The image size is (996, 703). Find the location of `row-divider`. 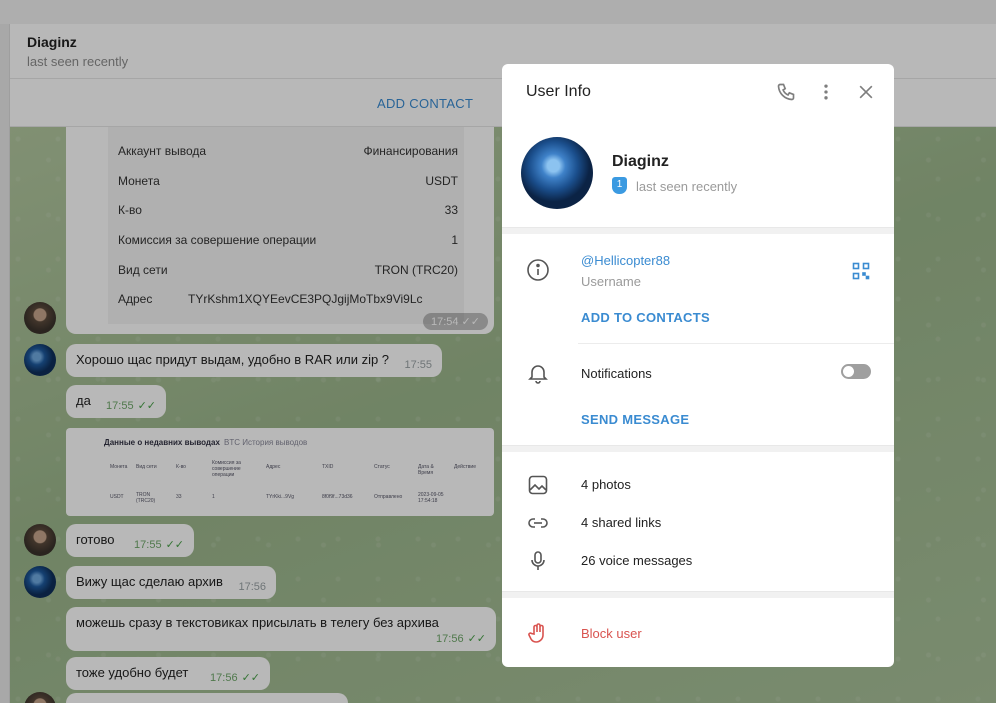

row-divider is located at coordinates (736, 343).